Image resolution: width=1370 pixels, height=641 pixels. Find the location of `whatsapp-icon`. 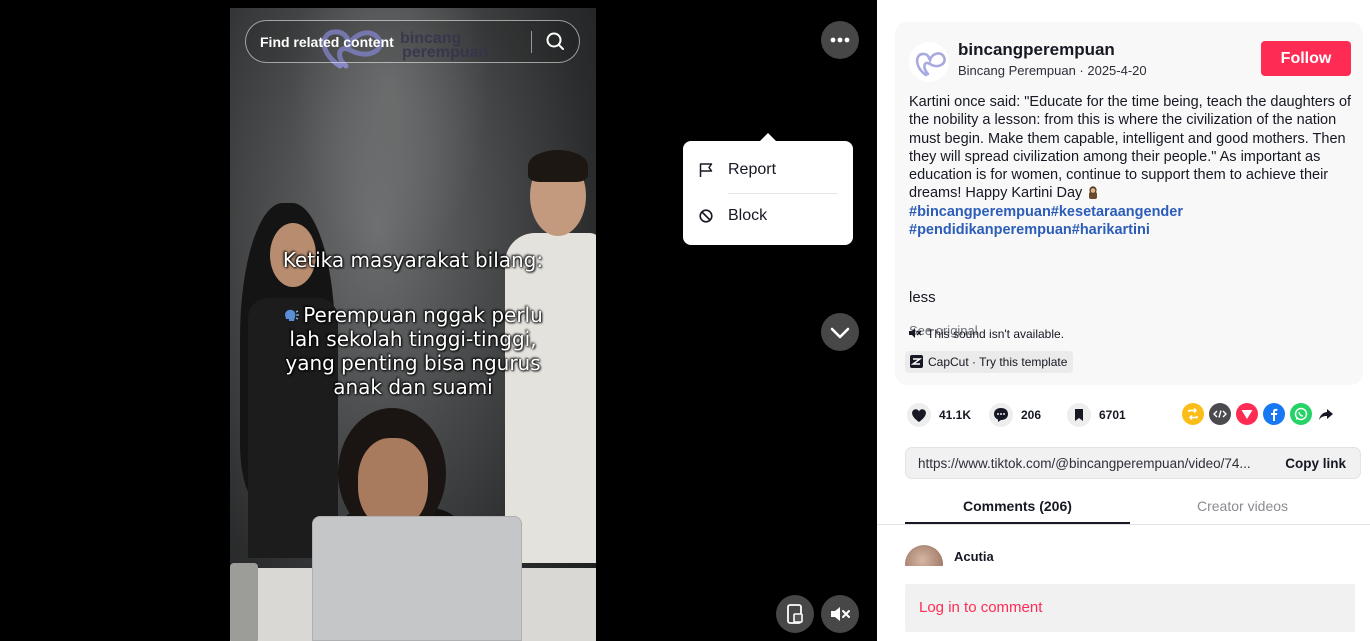

whatsapp-icon is located at coordinates (1301, 414).